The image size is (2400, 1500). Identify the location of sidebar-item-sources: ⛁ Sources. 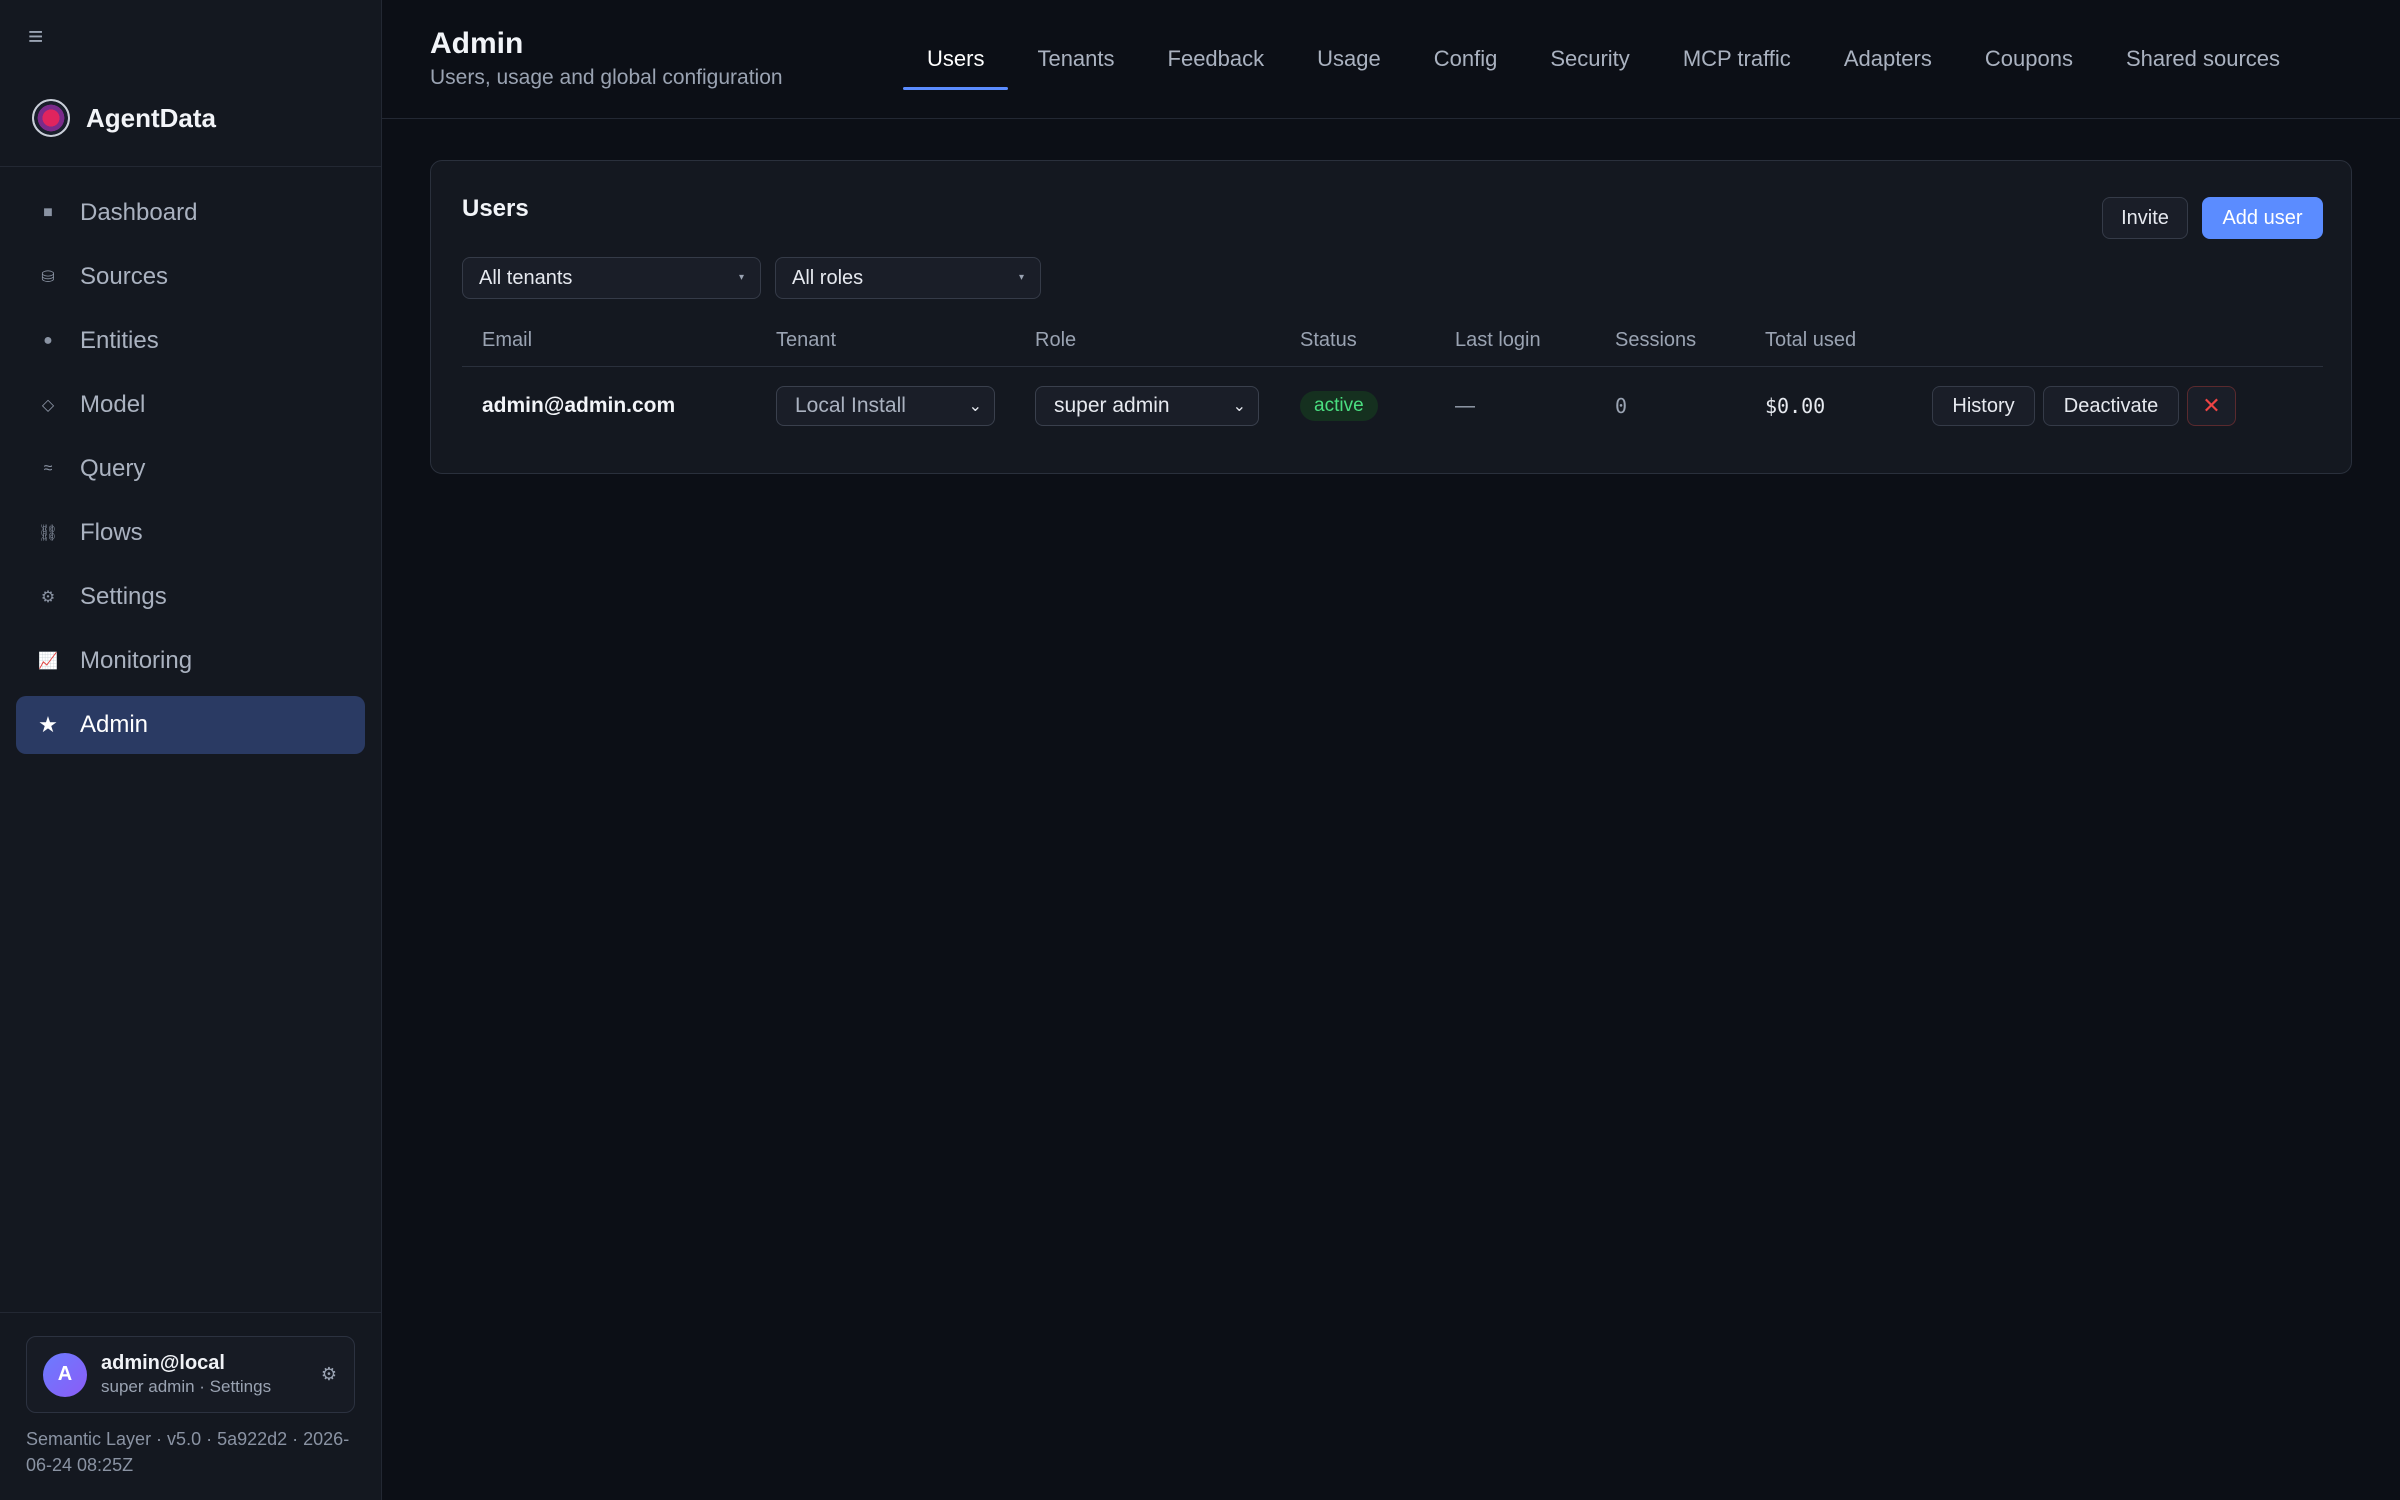
(190, 277).